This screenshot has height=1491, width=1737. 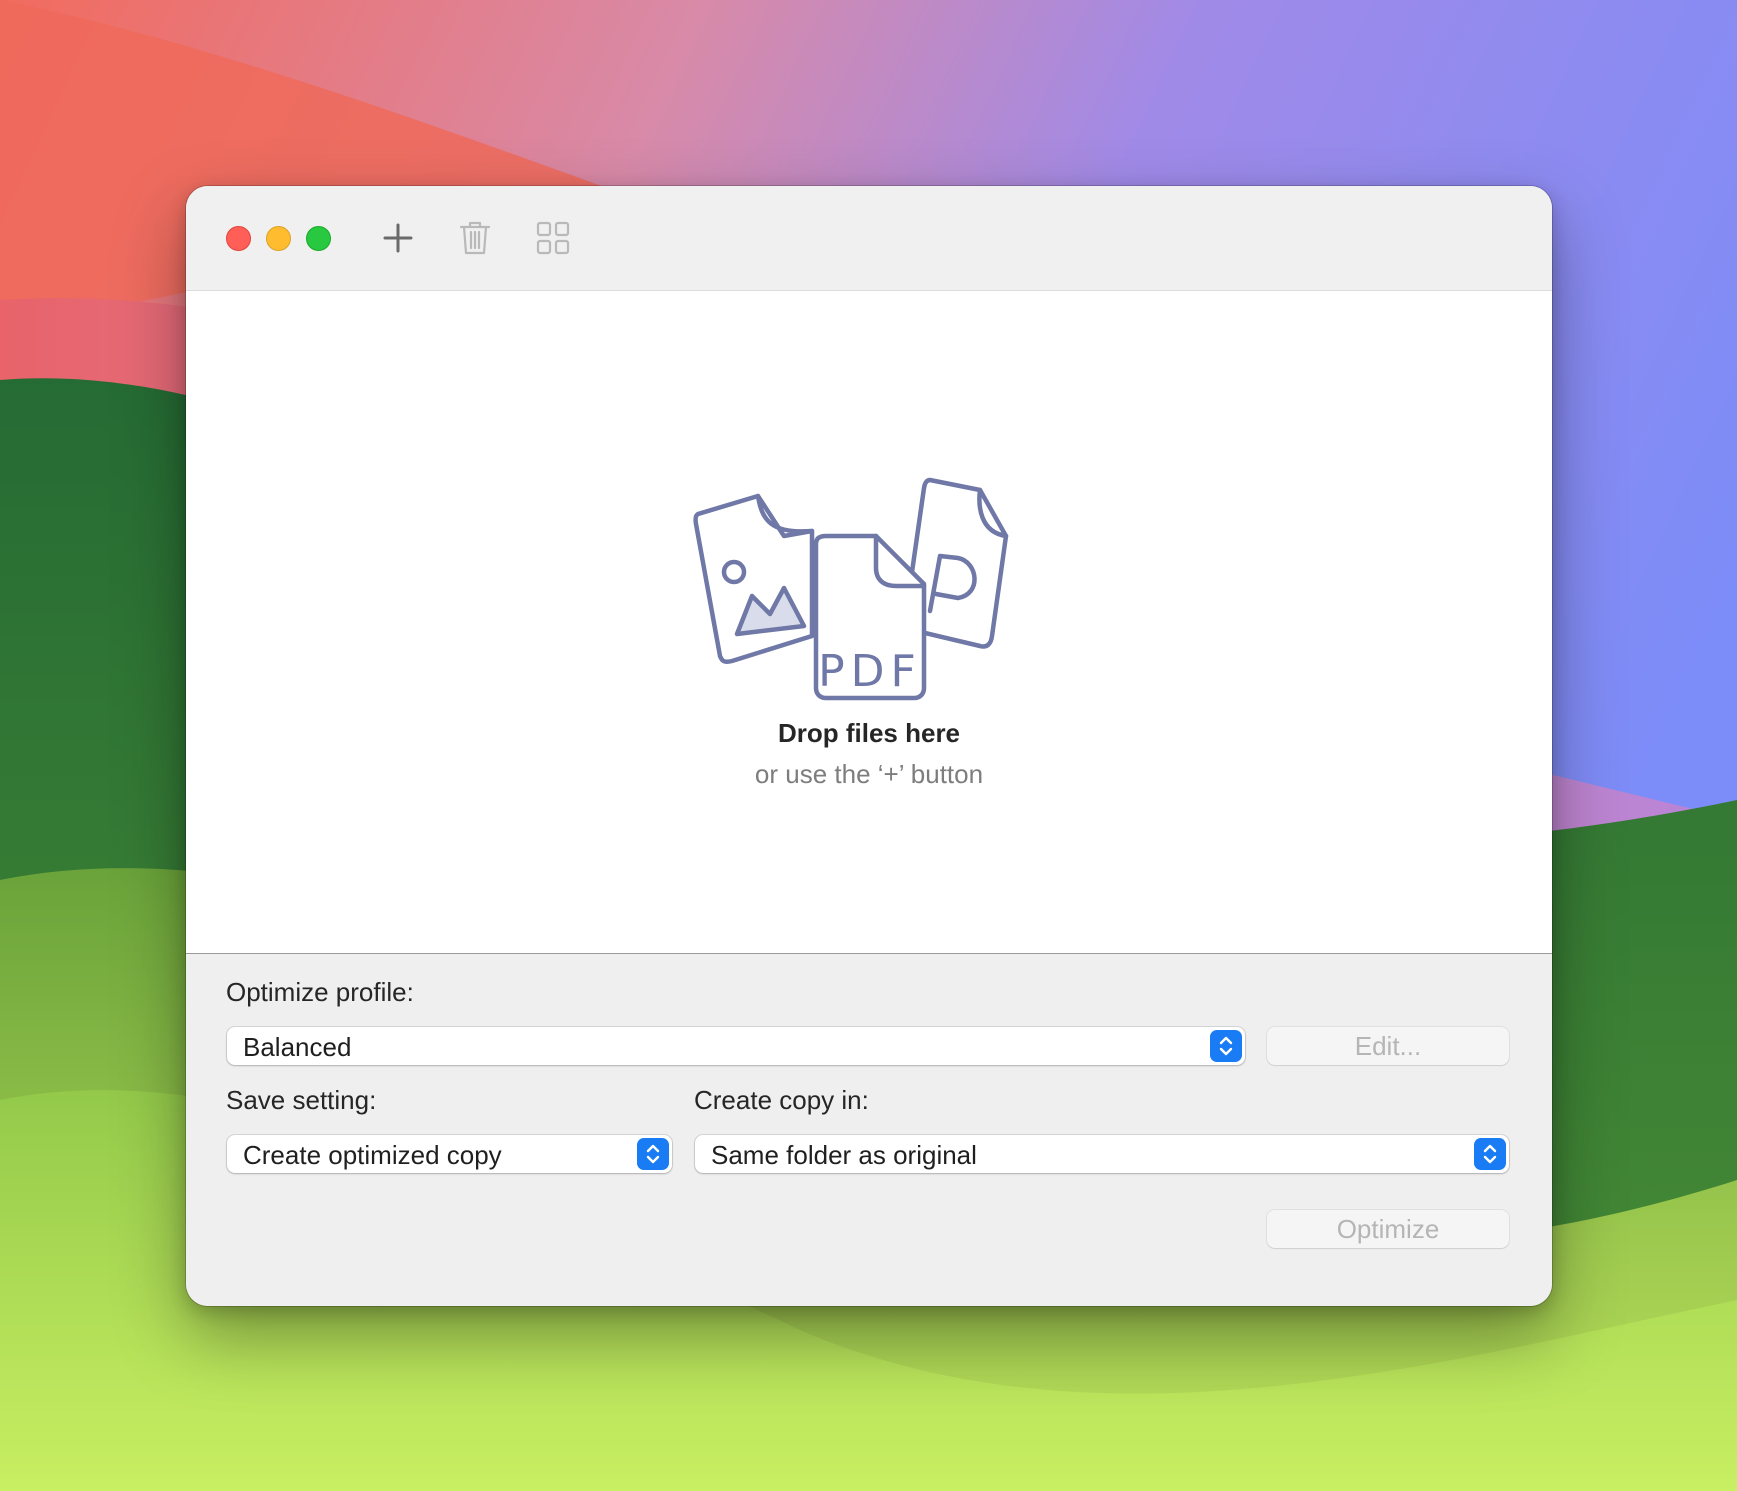 I want to click on optimize-profile-select: Balanced, so click(x=736, y=1046).